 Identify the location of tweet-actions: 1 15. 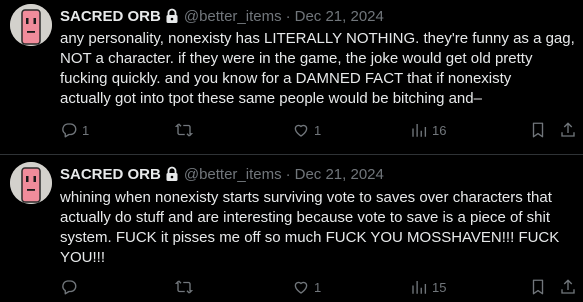
(318, 287).